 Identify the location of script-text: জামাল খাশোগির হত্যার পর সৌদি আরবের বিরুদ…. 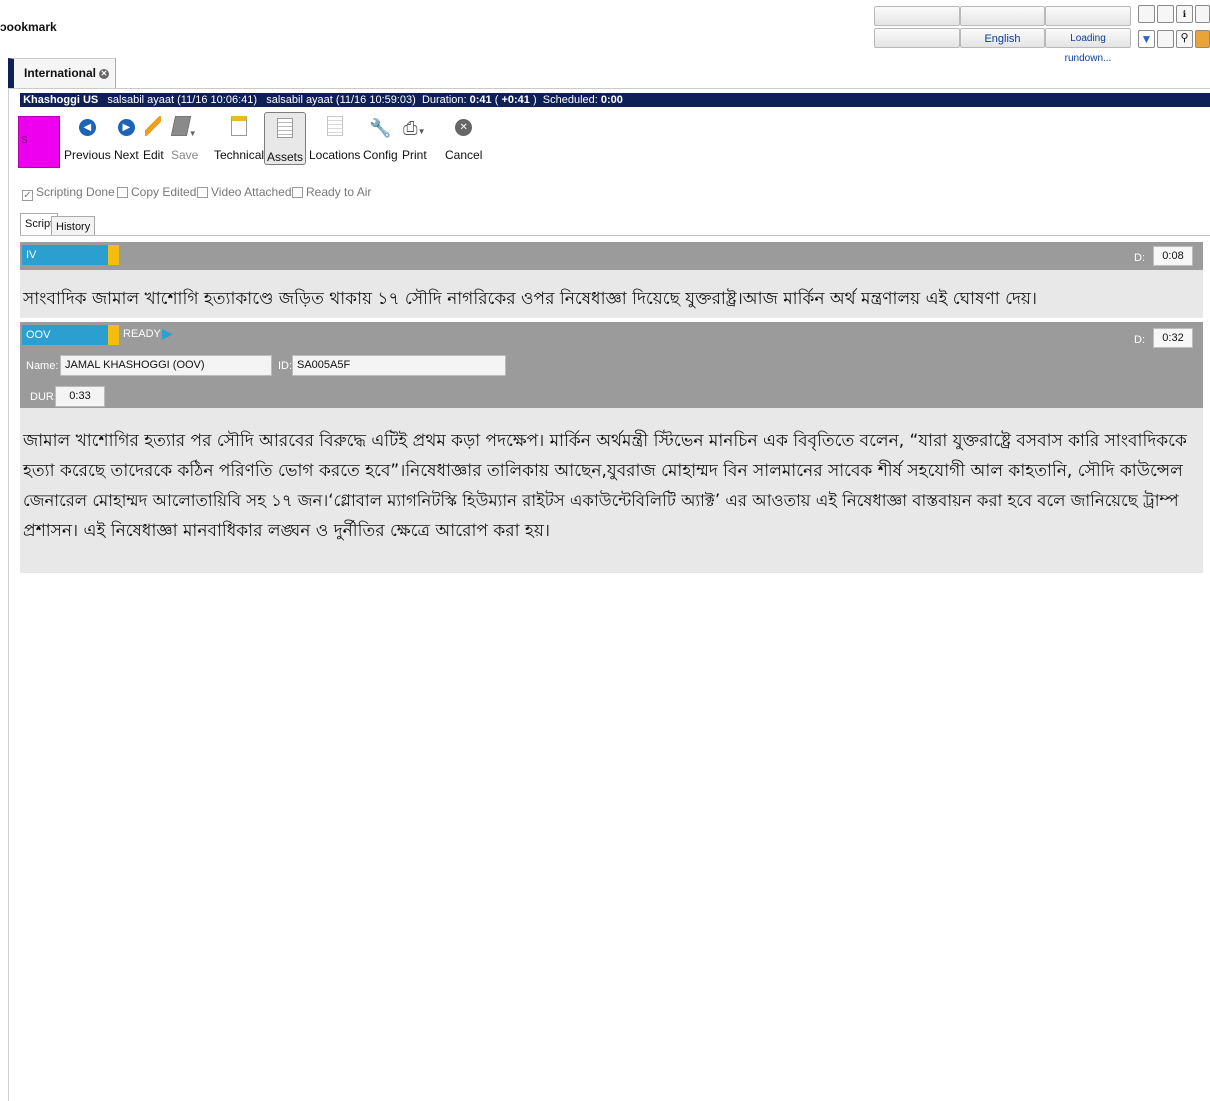
(605, 486).